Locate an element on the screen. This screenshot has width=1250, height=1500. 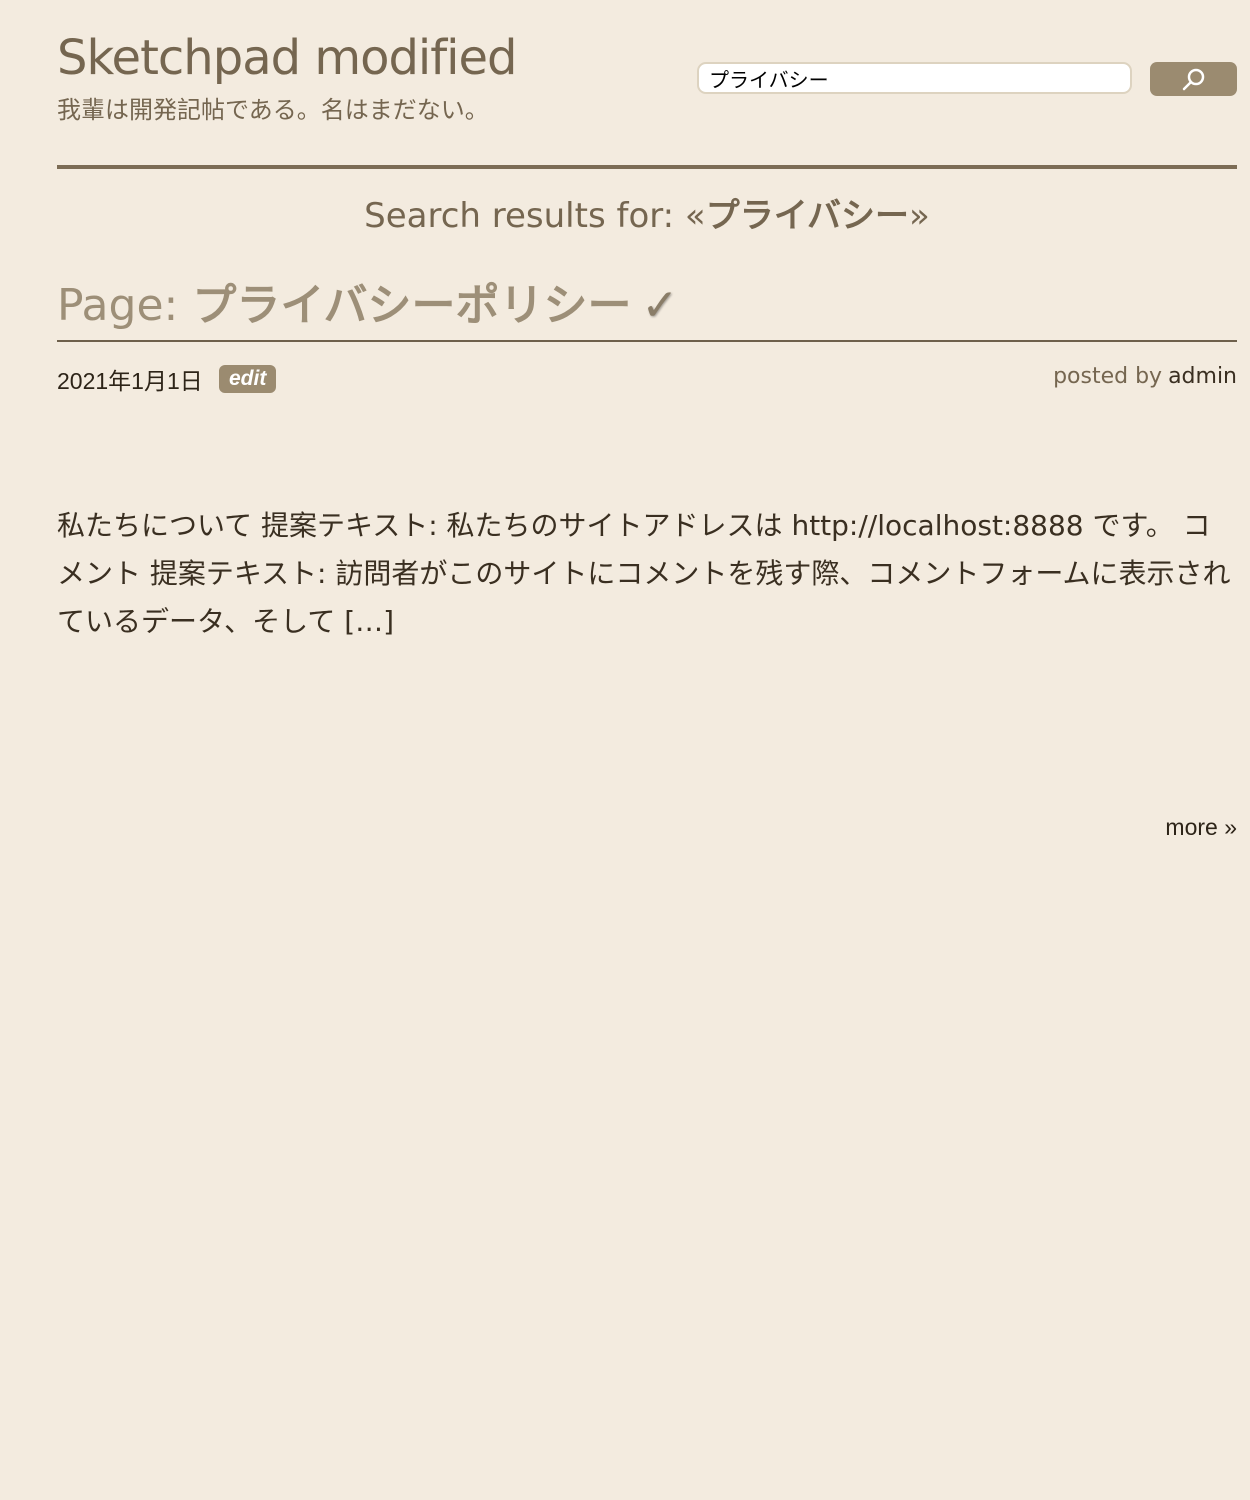
author-link: admin is located at coordinates (1202, 376).